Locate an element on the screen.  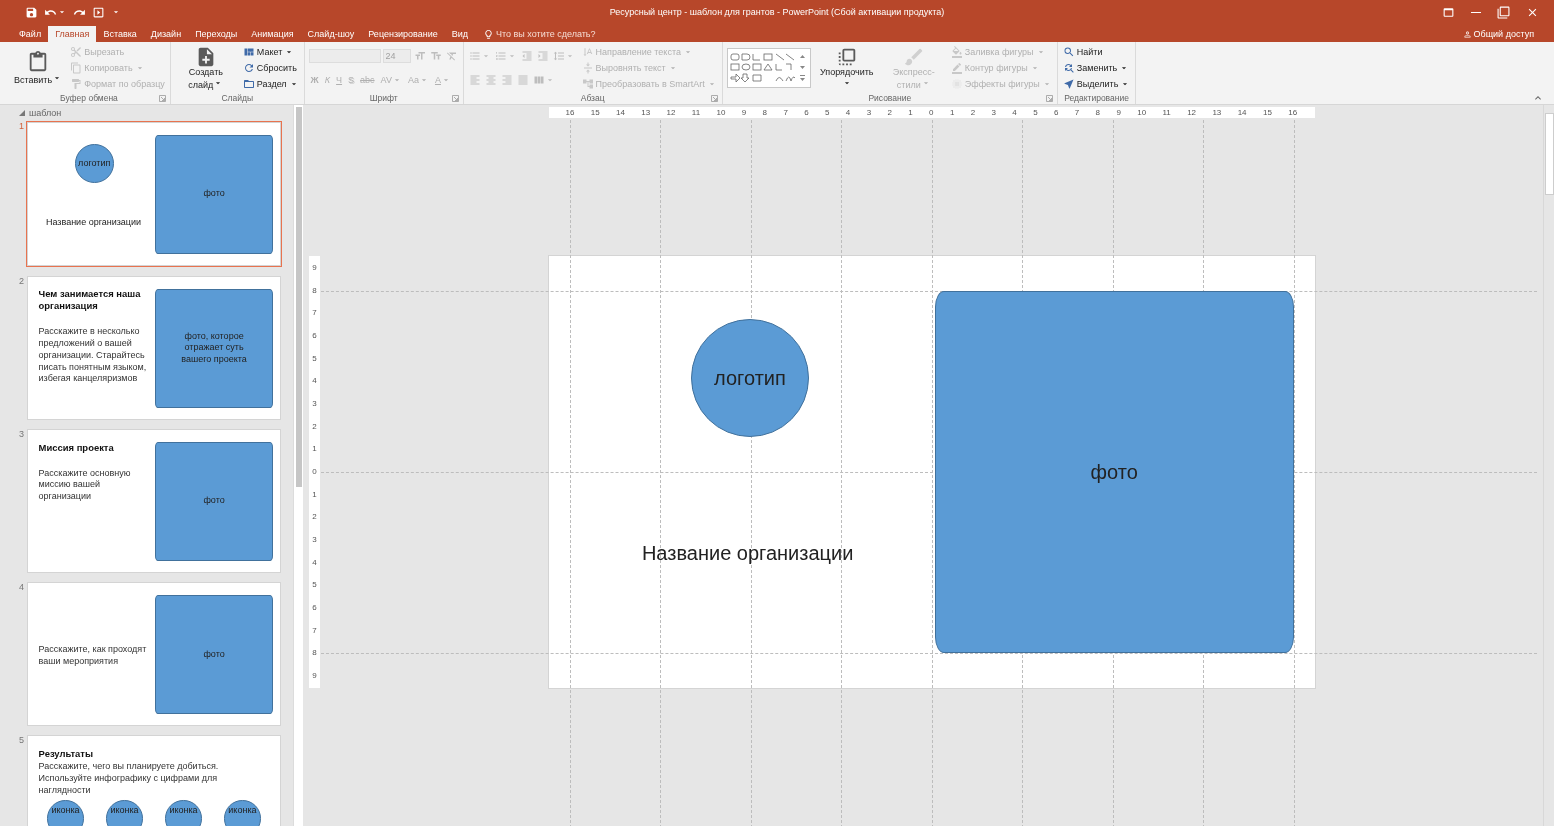
ribbon-tab: Переходы is located at coordinates (216, 34).